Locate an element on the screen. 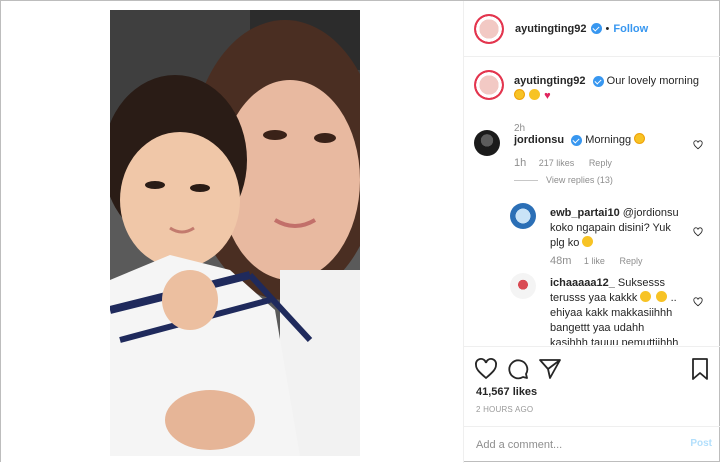 The width and height of the screenshot is (720, 463). actions-bar: 41,567 likes 2 HOURS AGO is located at coordinates (592, 386).